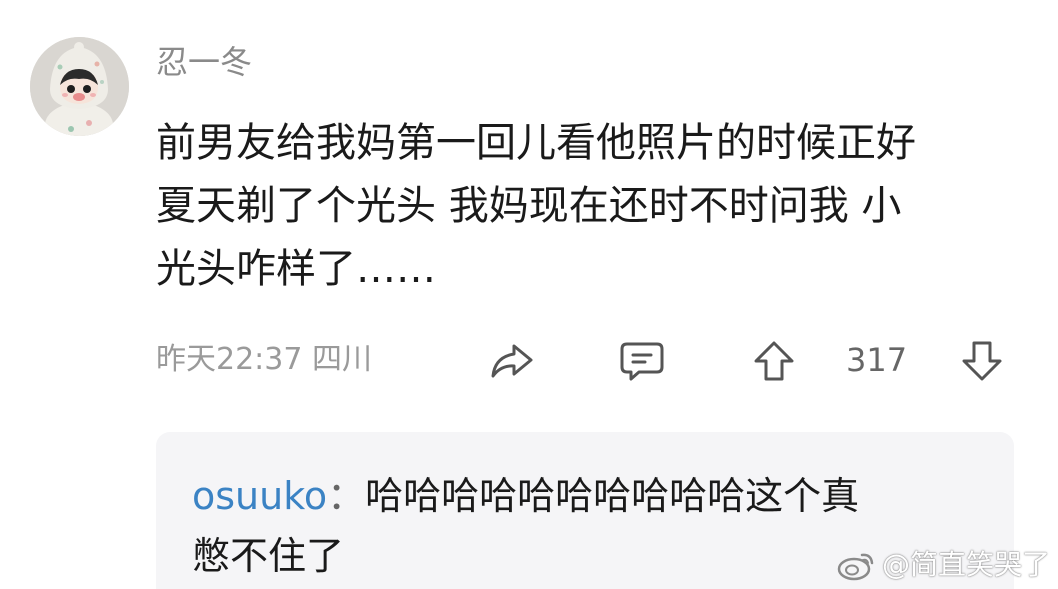  I want to click on share-button, so click(512, 361).